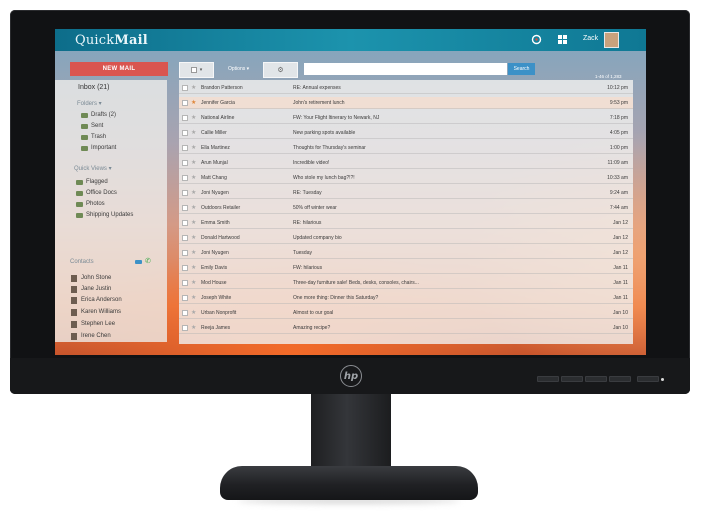  I want to click on contacts-heading: Contacts, so click(82, 262).